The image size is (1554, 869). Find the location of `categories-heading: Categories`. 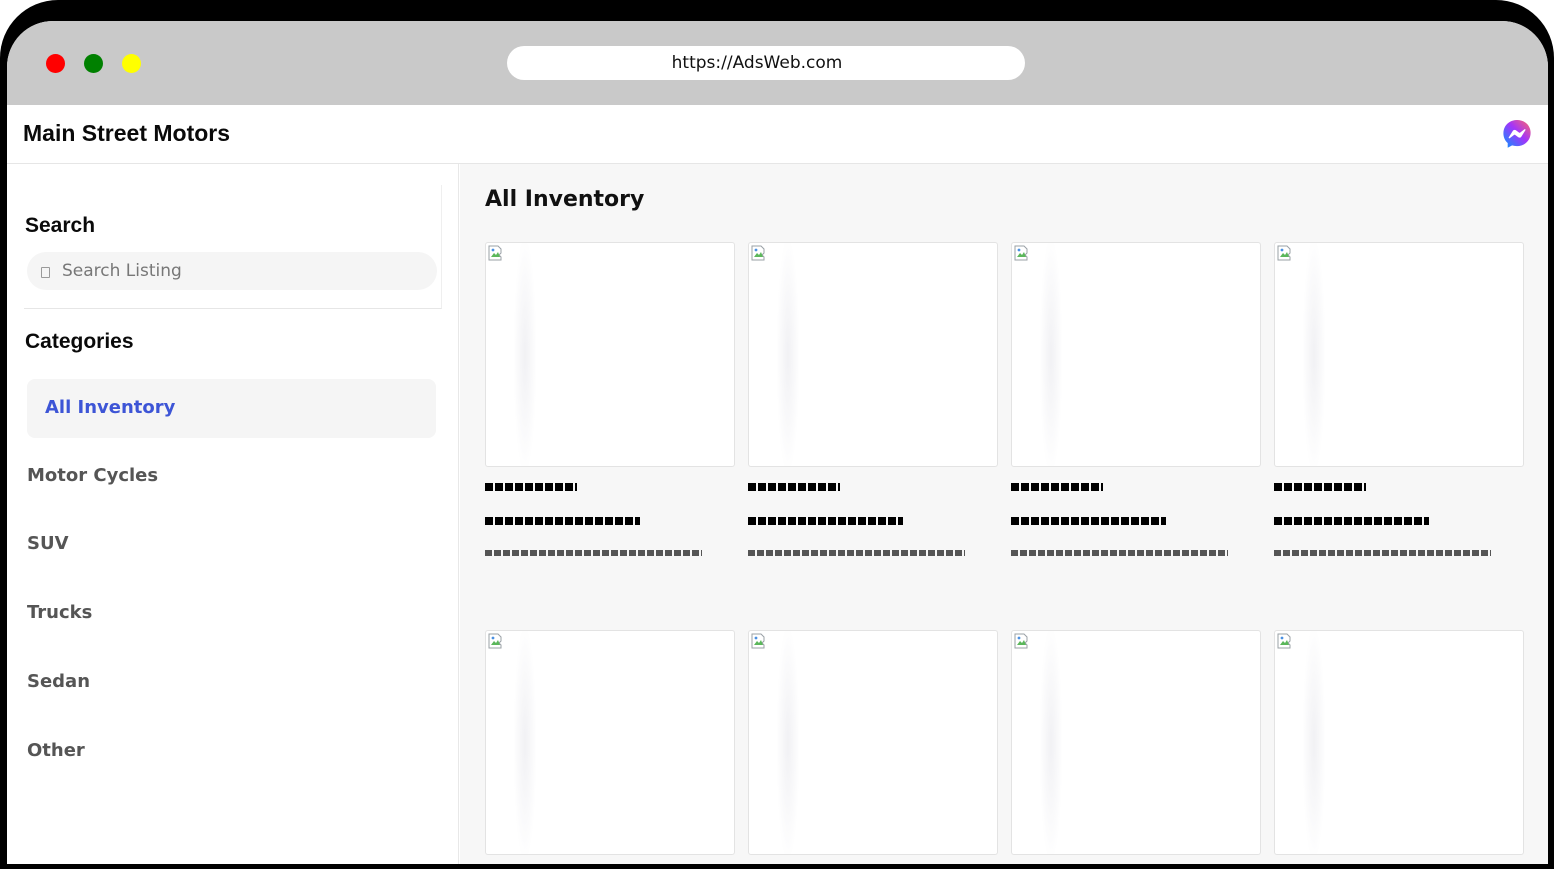

categories-heading: Categories is located at coordinates (79, 341).